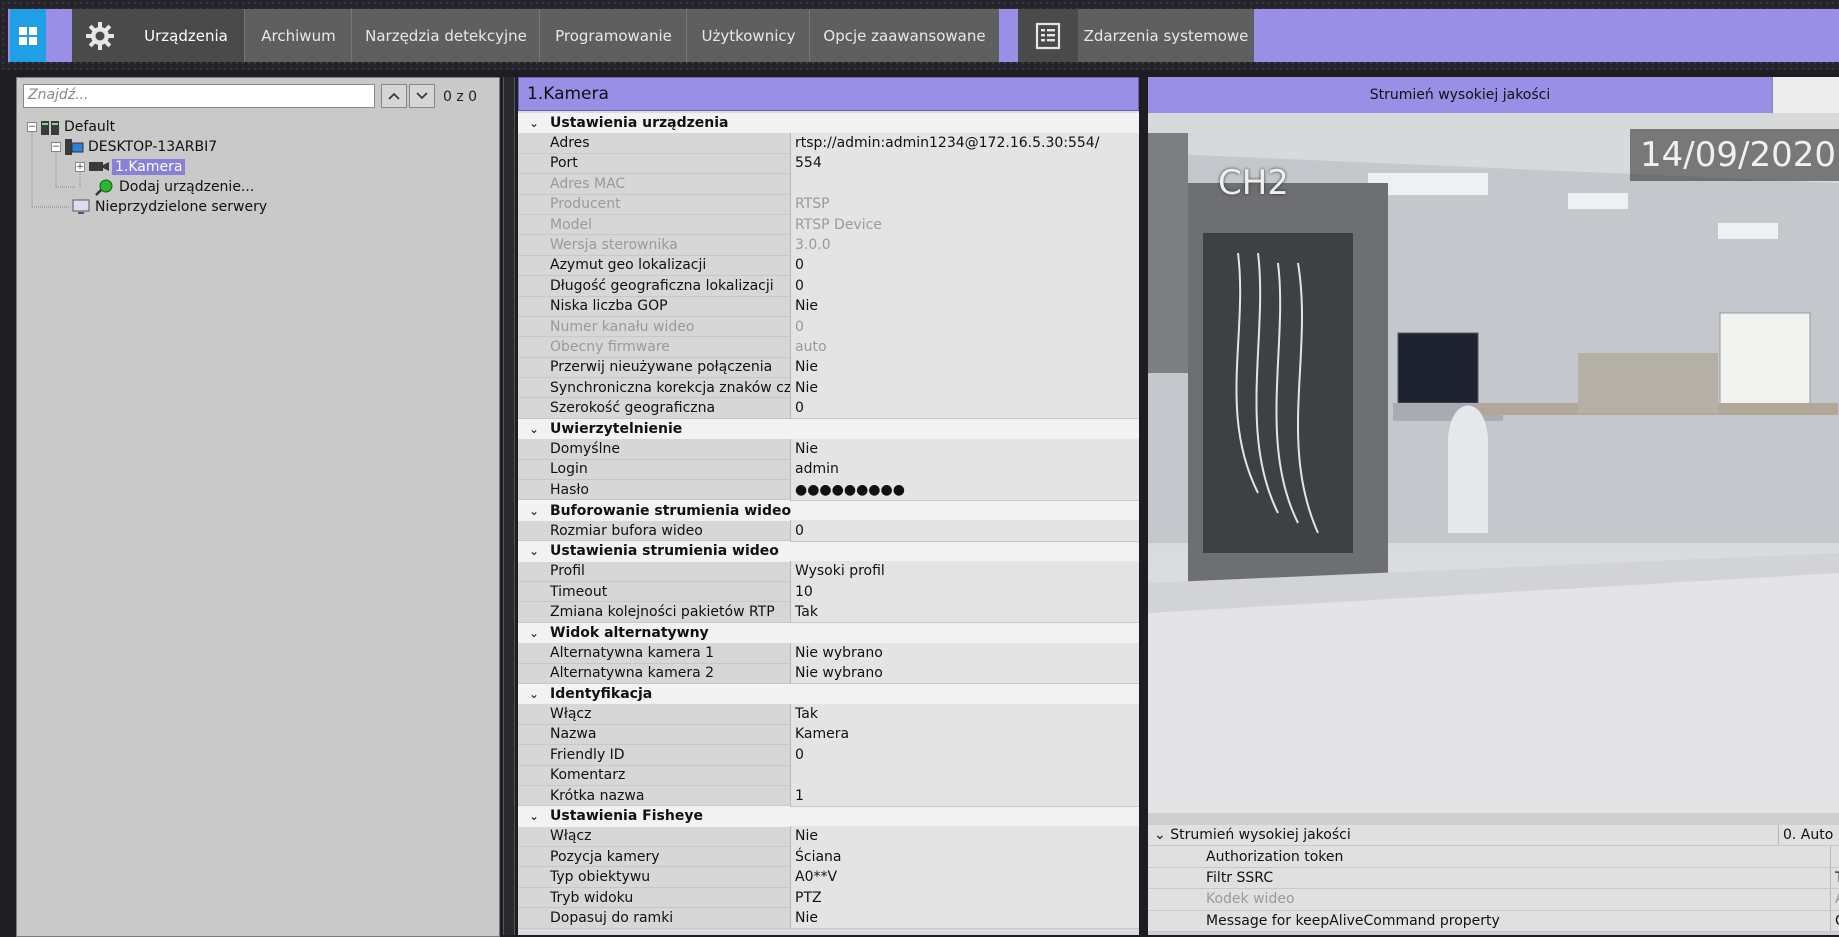 Image resolution: width=1839 pixels, height=937 pixels. What do you see at coordinates (828, 347) in the screenshot?
I see `property-row: Obecny firmware auto` at bounding box center [828, 347].